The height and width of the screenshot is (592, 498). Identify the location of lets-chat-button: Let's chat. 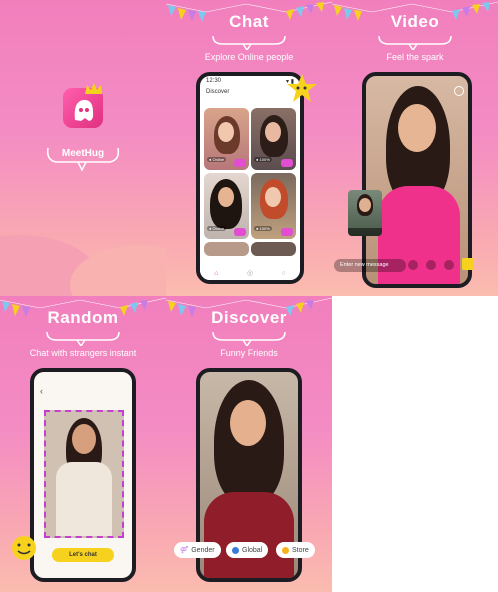
(83, 555).